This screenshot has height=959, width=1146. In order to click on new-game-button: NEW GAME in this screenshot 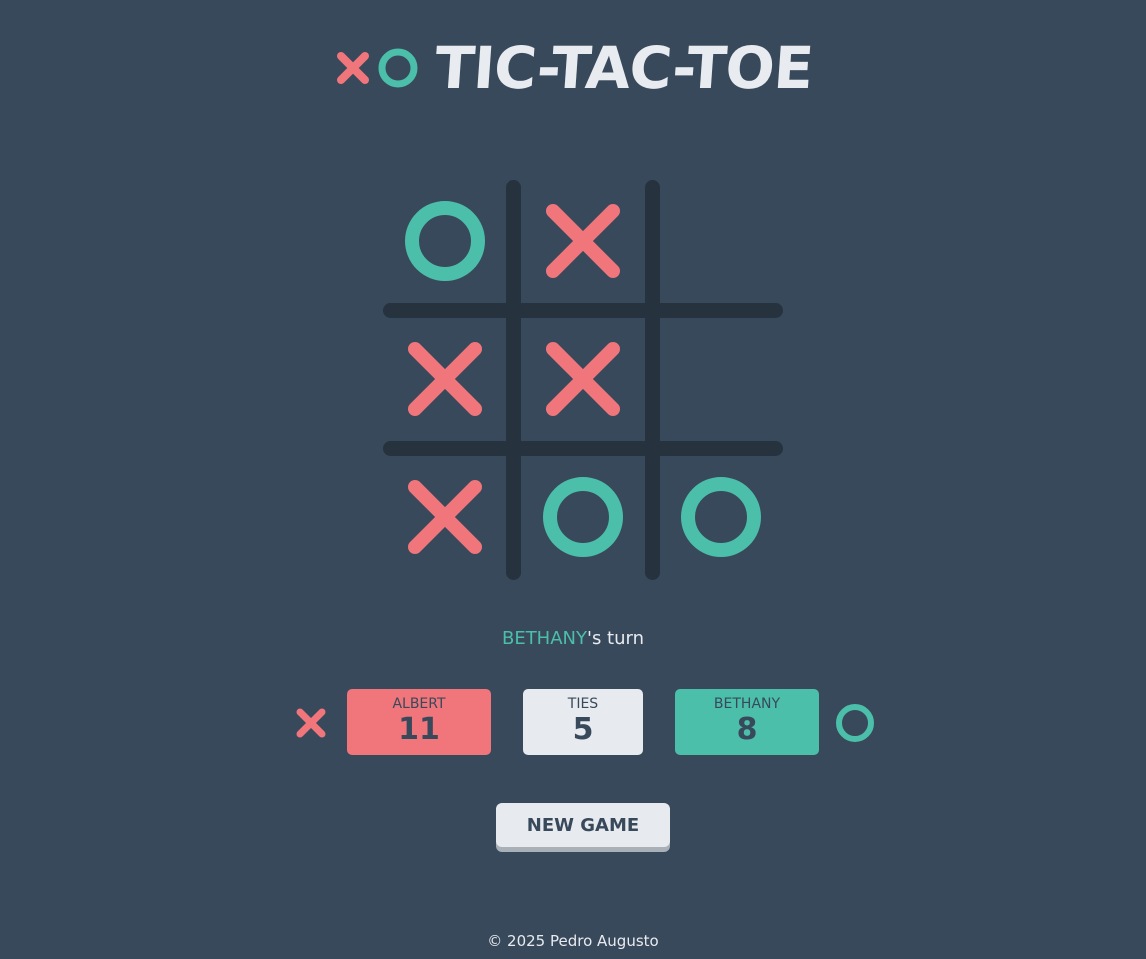, I will do `click(583, 825)`.